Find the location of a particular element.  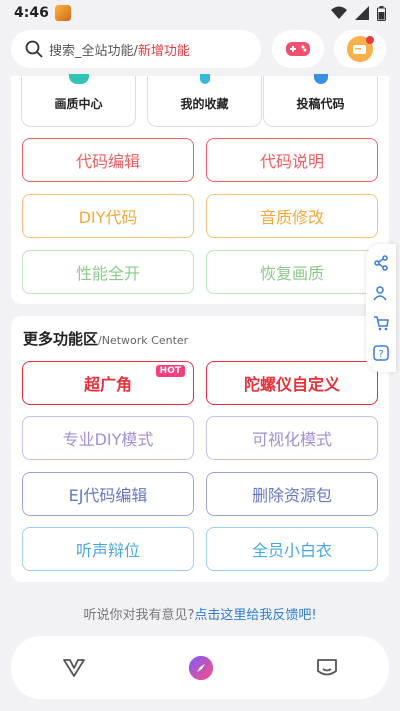

bottom-nav is located at coordinates (200, 667).